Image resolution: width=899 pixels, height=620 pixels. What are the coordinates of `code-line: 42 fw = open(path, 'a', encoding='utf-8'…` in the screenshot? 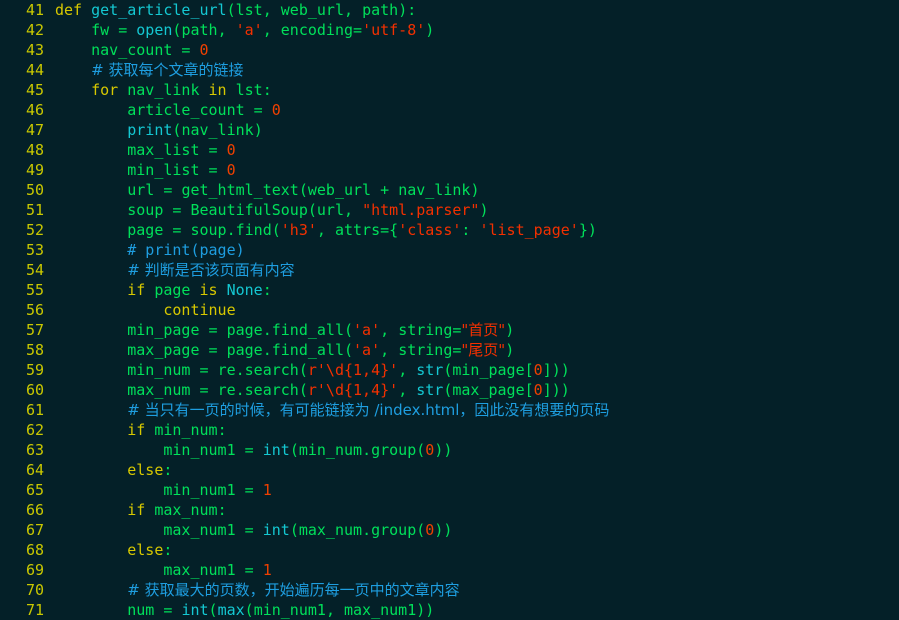 It's located at (449, 30).